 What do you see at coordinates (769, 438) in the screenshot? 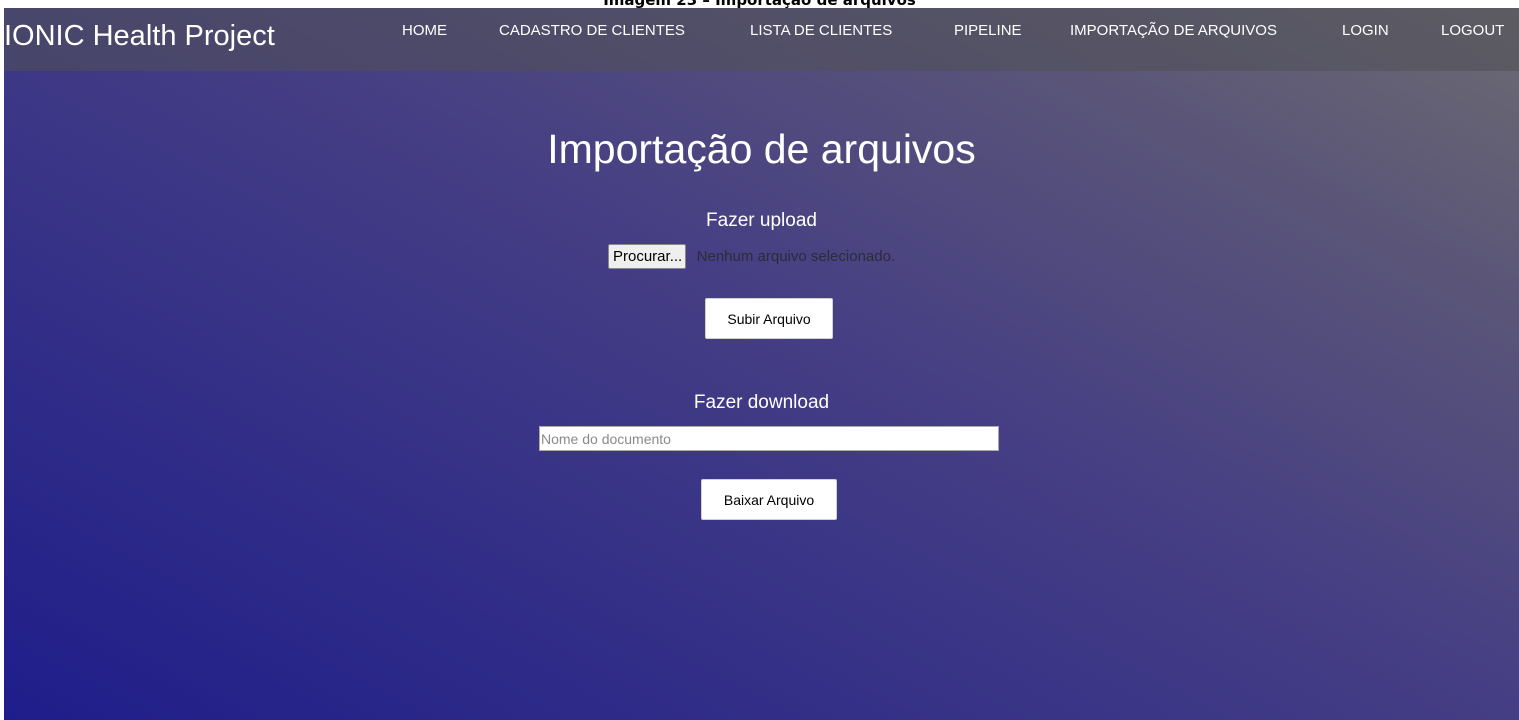
I see `document-name-input` at bounding box center [769, 438].